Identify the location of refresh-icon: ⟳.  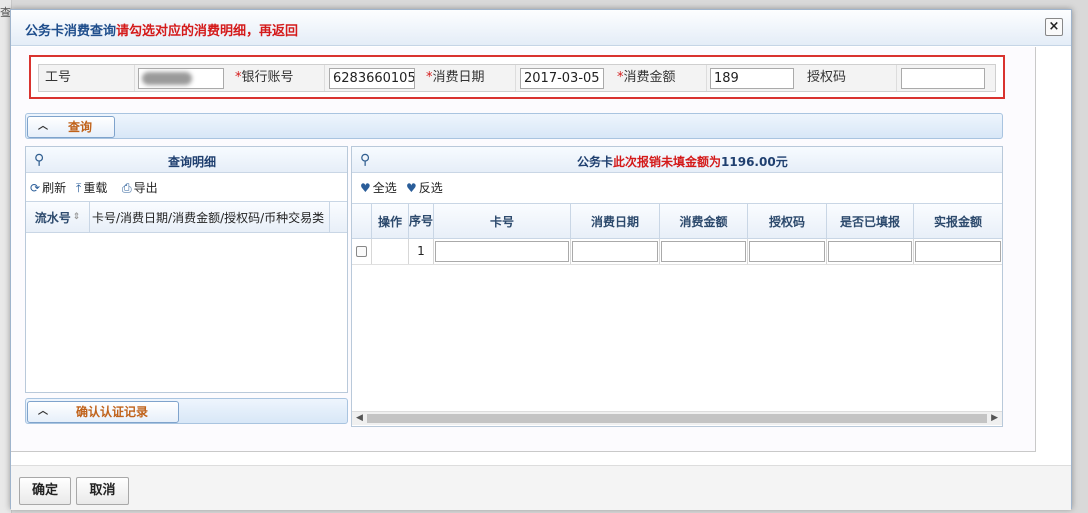
(35, 188).